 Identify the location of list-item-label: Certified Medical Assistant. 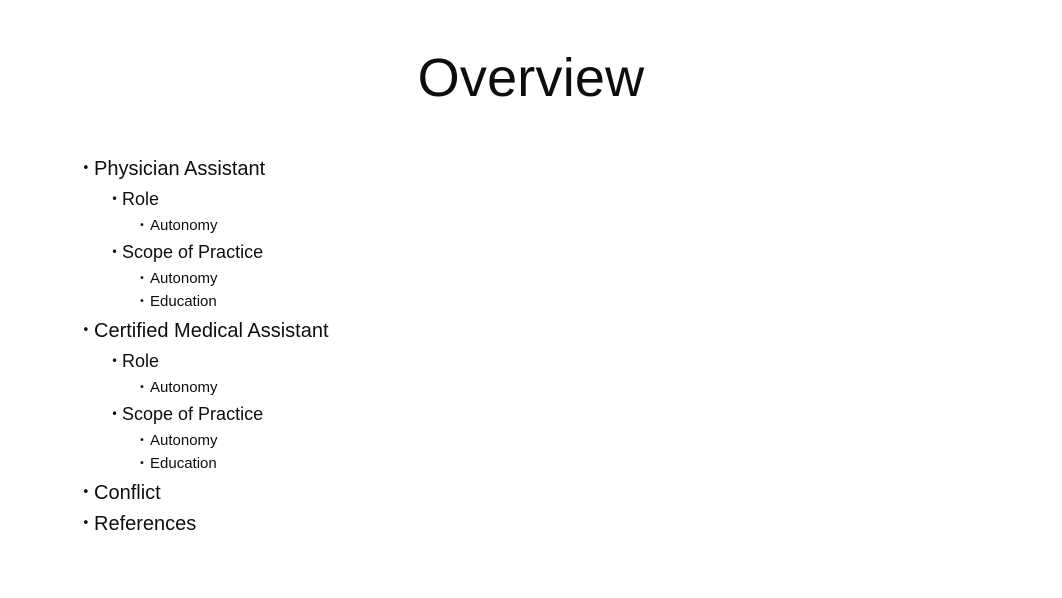
(211, 331).